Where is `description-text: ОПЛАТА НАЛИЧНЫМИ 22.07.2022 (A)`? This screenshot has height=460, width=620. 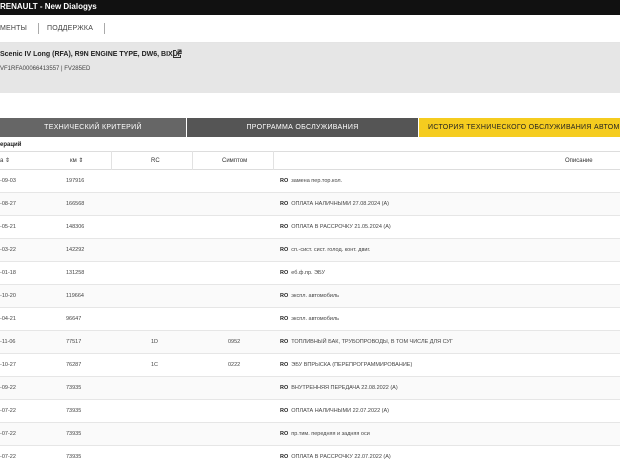
description-text: ОПЛАТА НАЛИЧНЫМИ 22.07.2022 (A) is located at coordinates (340, 411).